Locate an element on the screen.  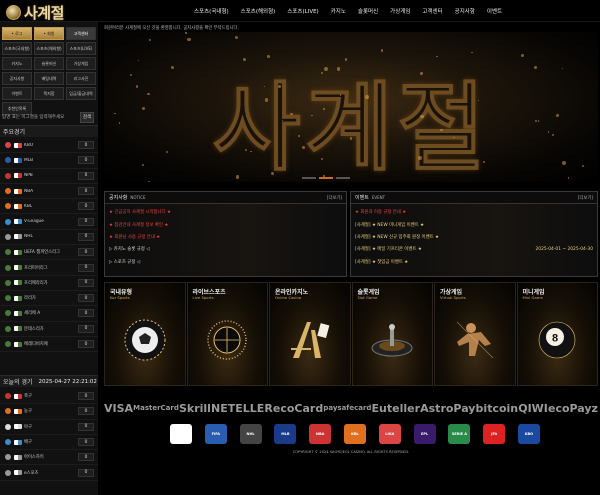
topnav-item: 고객센터 is located at coordinates (432, 11).